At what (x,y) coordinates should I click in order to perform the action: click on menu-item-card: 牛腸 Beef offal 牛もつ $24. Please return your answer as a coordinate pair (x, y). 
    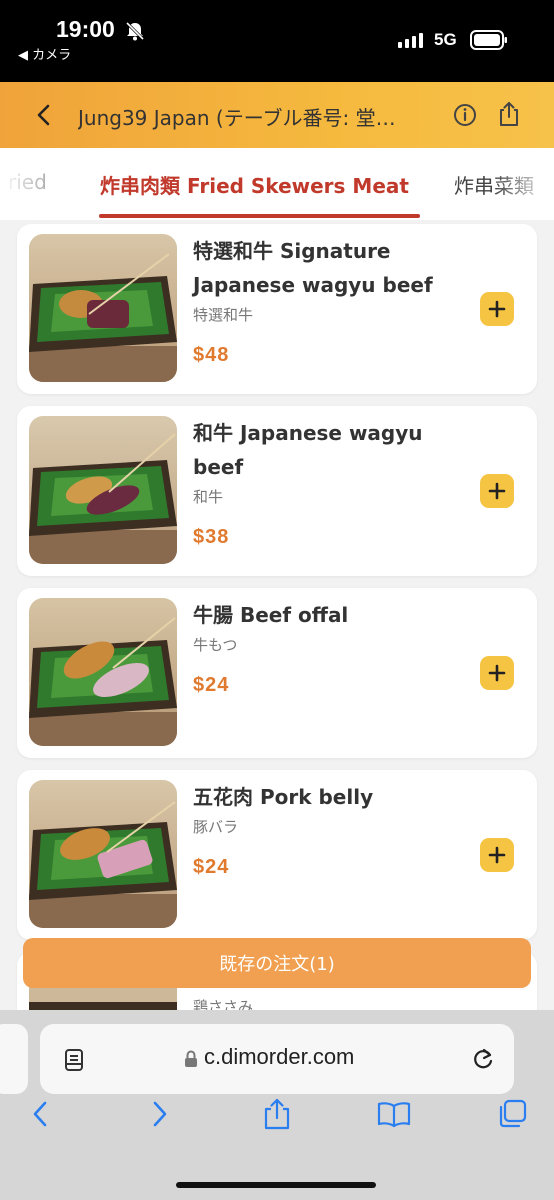
    Looking at the image, I should click on (277, 673).